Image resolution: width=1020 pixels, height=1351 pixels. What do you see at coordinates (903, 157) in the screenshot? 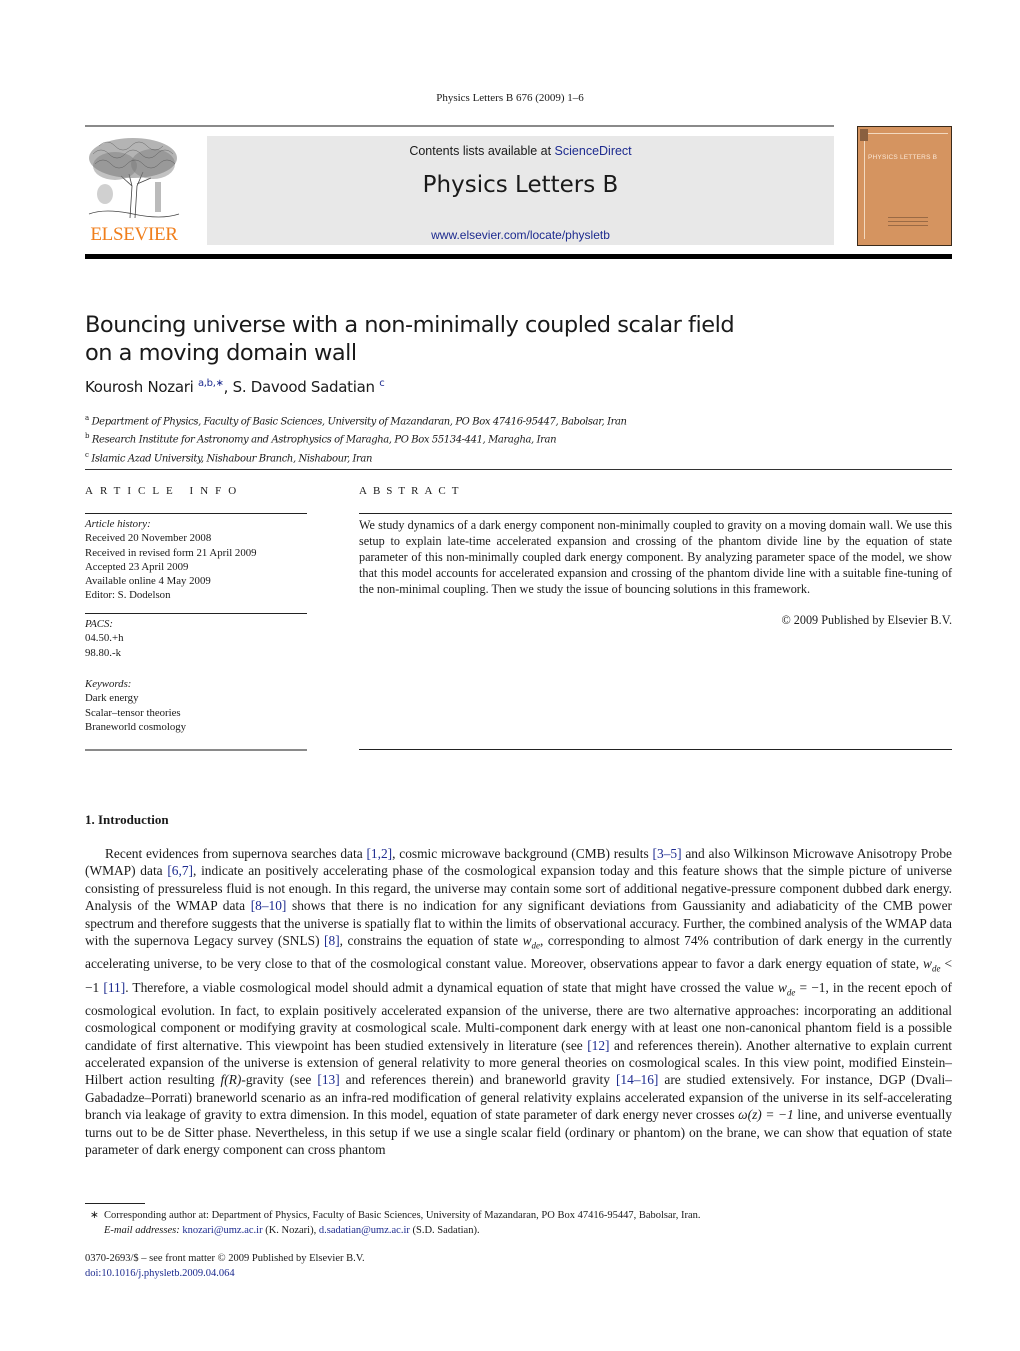
I see `cover-title: PHYSICS LETTERS B` at bounding box center [903, 157].